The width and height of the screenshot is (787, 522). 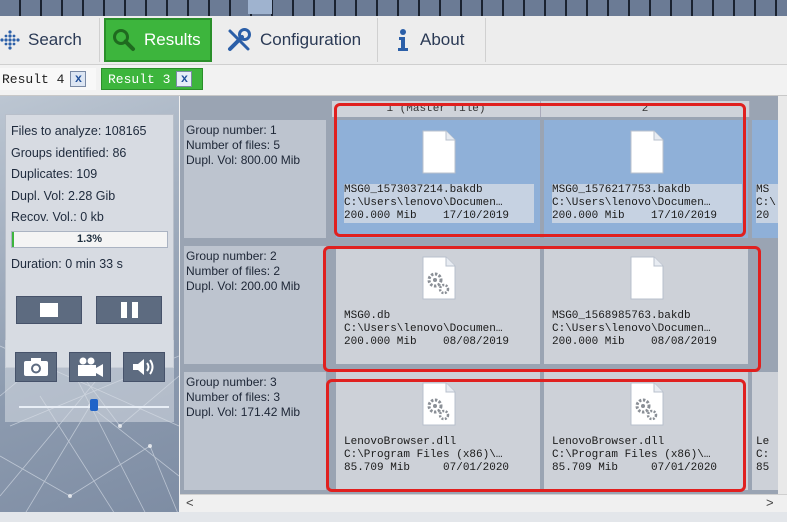 What do you see at coordinates (10, 40) in the screenshot?
I see `search-dots-icon` at bounding box center [10, 40].